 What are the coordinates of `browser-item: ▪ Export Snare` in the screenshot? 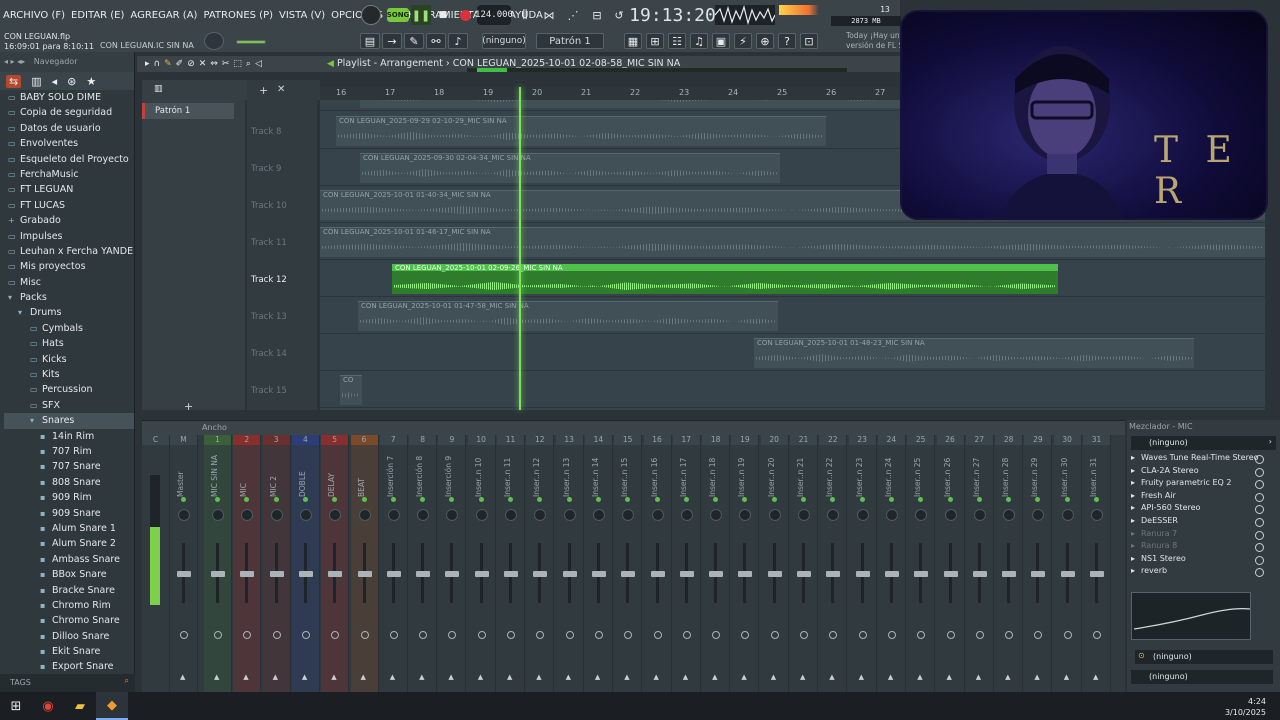 It's located at (69, 666).